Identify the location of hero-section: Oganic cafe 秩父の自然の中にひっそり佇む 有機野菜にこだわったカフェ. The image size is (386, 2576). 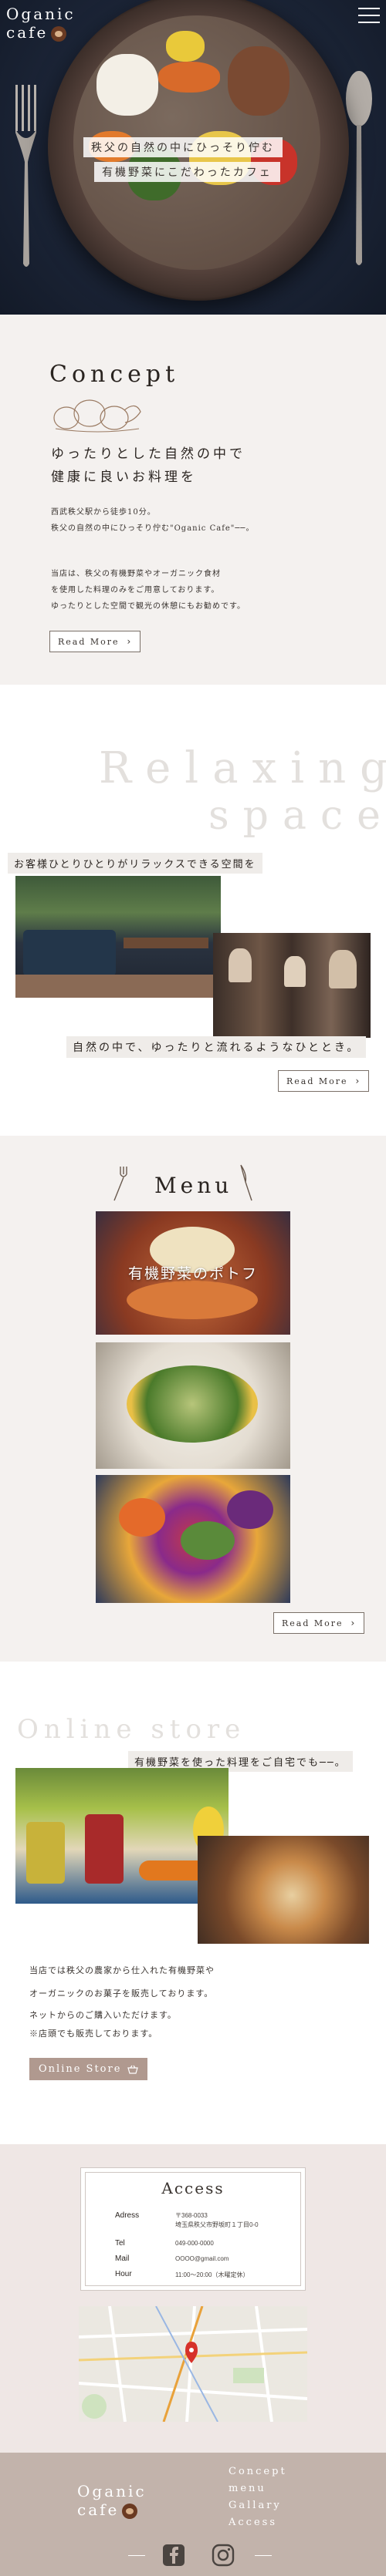
(193, 158).